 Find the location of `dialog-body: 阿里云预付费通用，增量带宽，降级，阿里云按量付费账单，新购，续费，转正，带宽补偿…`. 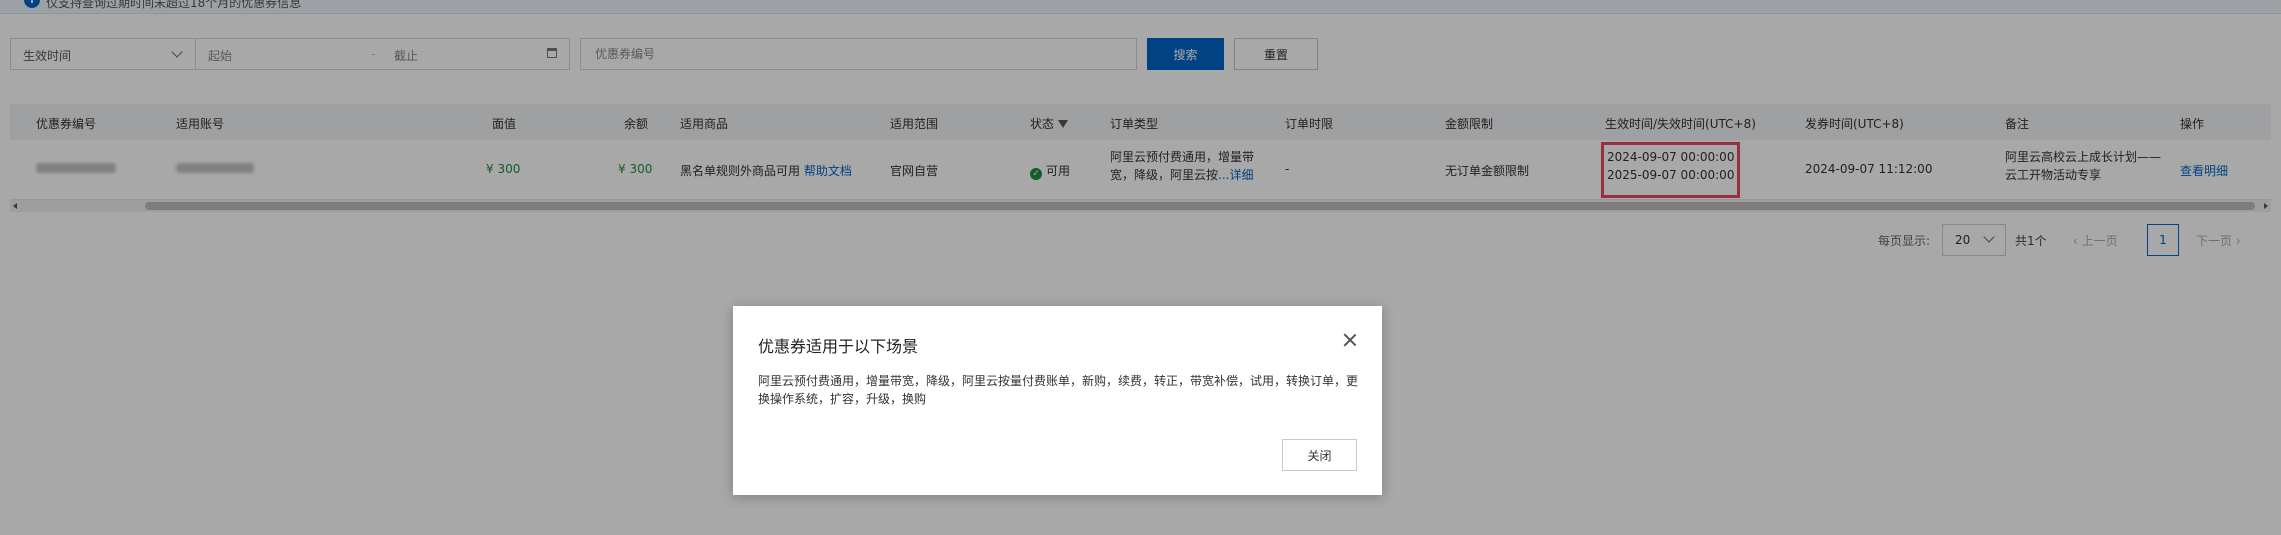

dialog-body: 阿里云预付费通用，增量带宽，降级，阿里云按量付费账单，新购，续费，转正，带宽补偿… is located at coordinates (1058, 390).